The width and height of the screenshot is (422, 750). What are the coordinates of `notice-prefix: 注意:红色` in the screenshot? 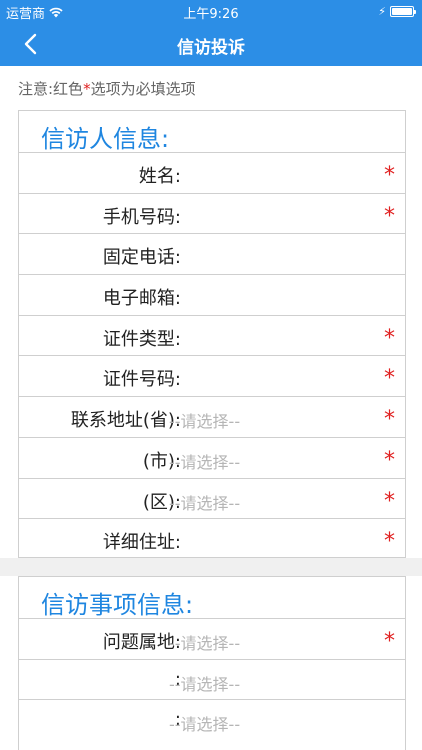 It's located at (51, 89).